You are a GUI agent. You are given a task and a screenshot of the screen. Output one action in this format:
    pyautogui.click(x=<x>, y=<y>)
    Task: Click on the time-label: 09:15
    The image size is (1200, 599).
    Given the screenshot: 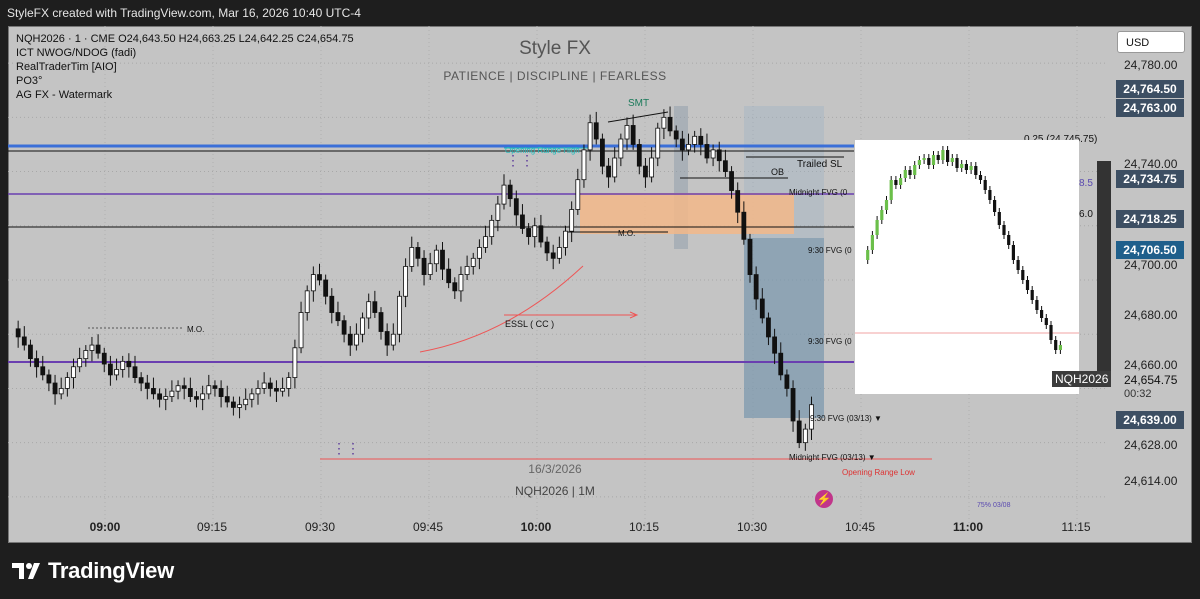 What is the action you would take?
    pyautogui.click(x=212, y=527)
    